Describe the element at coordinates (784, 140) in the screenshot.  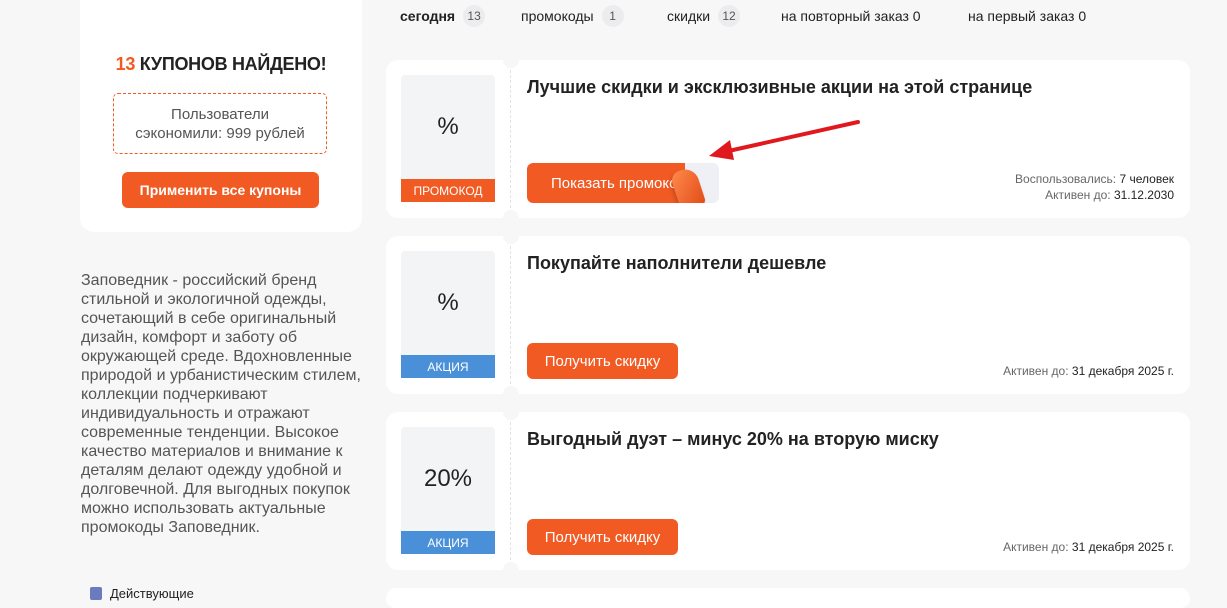
I see `red-arrow-icon` at that location.